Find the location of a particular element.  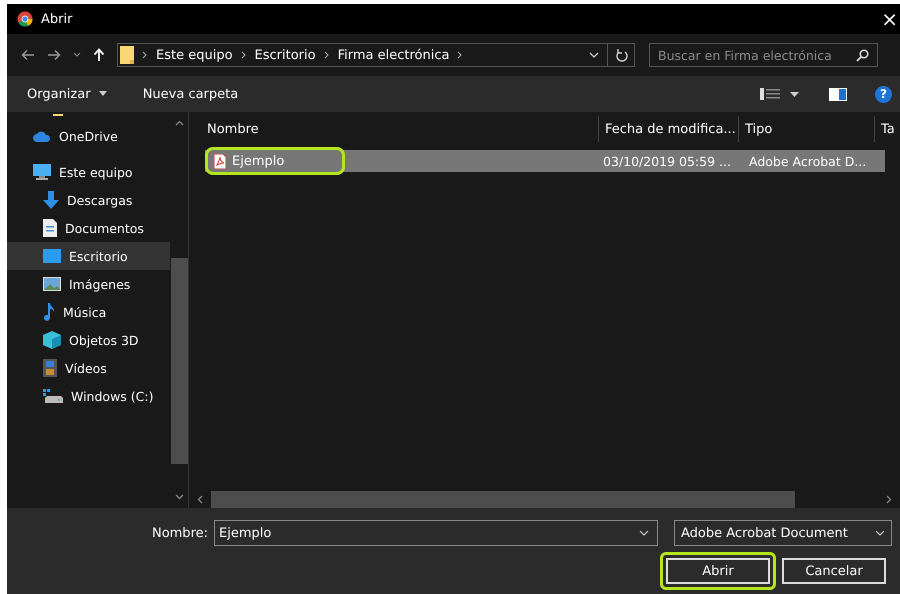

folder-icon is located at coordinates (127, 55).